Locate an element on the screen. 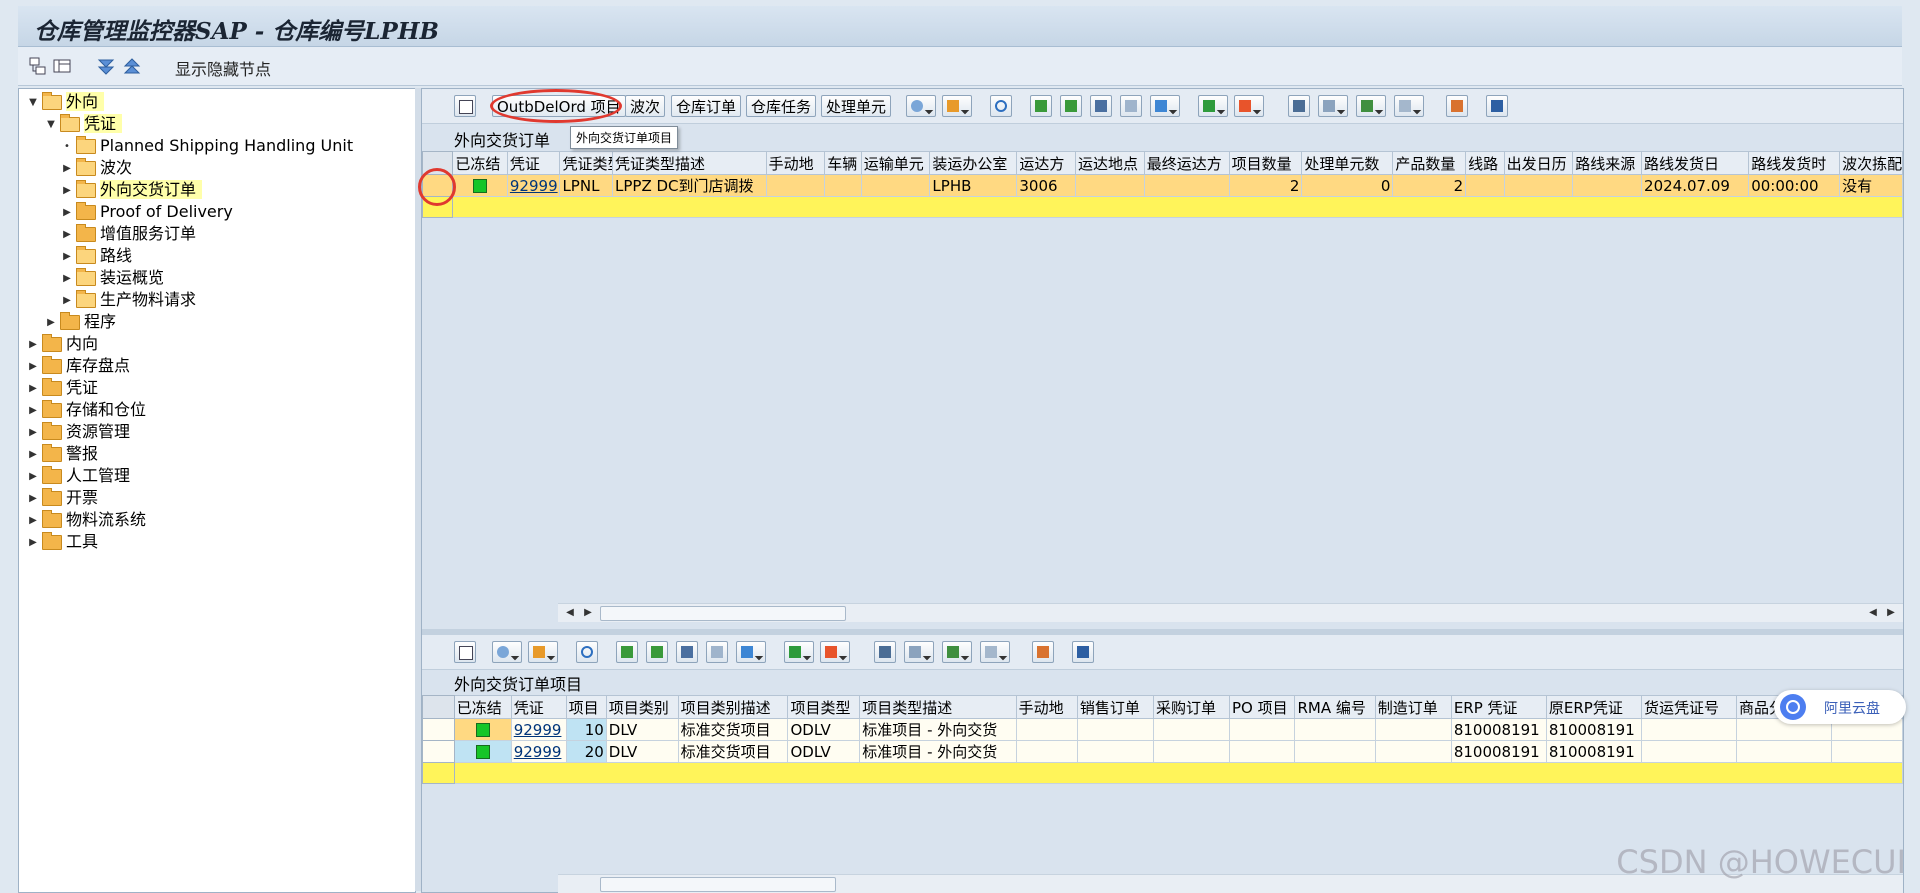 This screenshot has height=893, width=1920. column-header: 手动地 is located at coordinates (795, 163).